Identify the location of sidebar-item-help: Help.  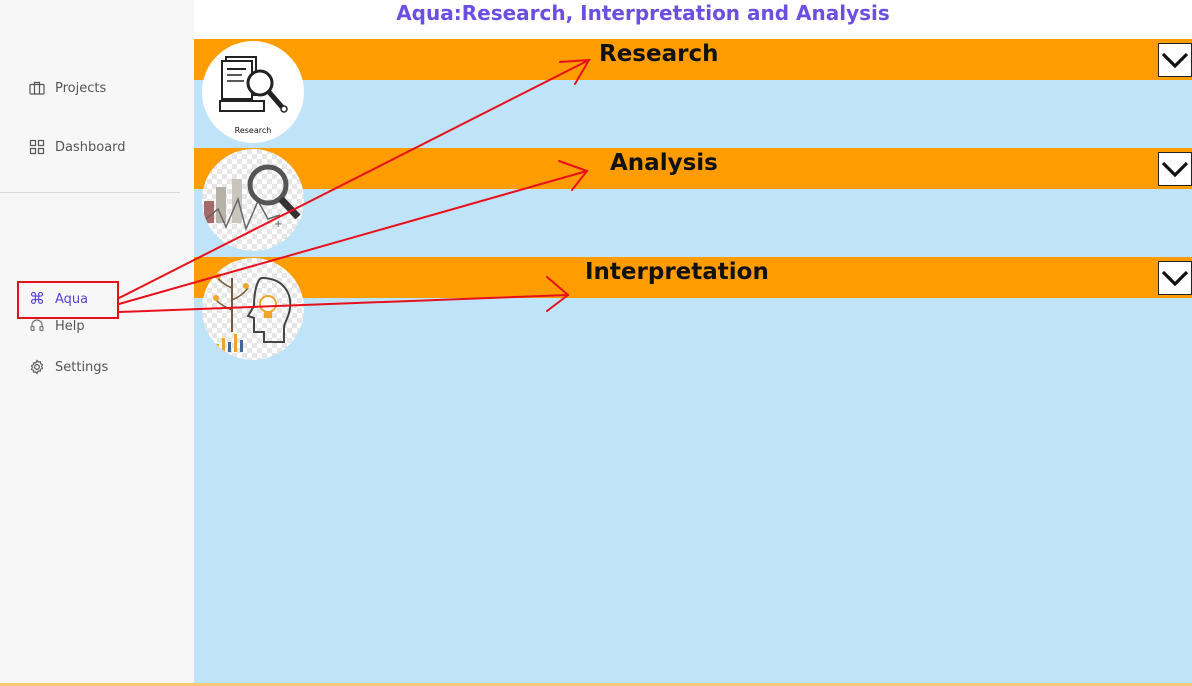
(56, 326).